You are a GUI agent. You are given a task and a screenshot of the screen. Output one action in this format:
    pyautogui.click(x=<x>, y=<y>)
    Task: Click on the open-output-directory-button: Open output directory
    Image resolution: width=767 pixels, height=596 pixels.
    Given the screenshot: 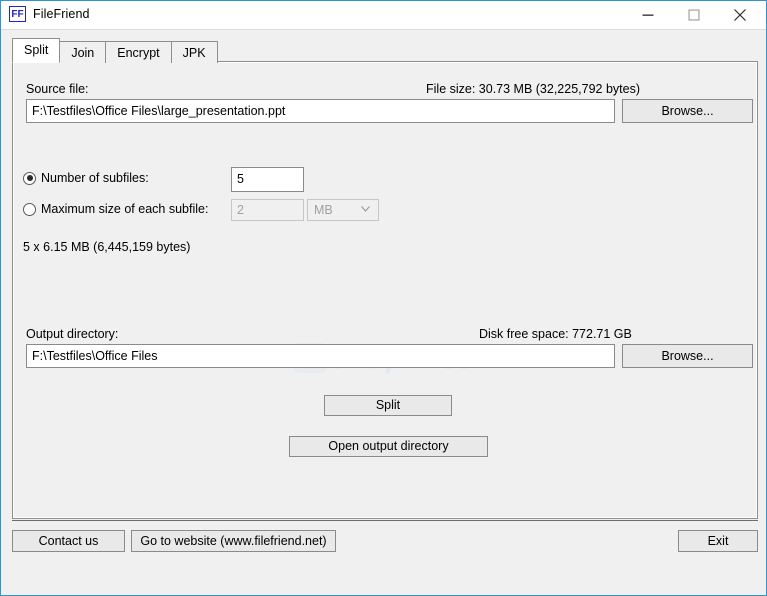 What is the action you would take?
    pyautogui.click(x=388, y=446)
    